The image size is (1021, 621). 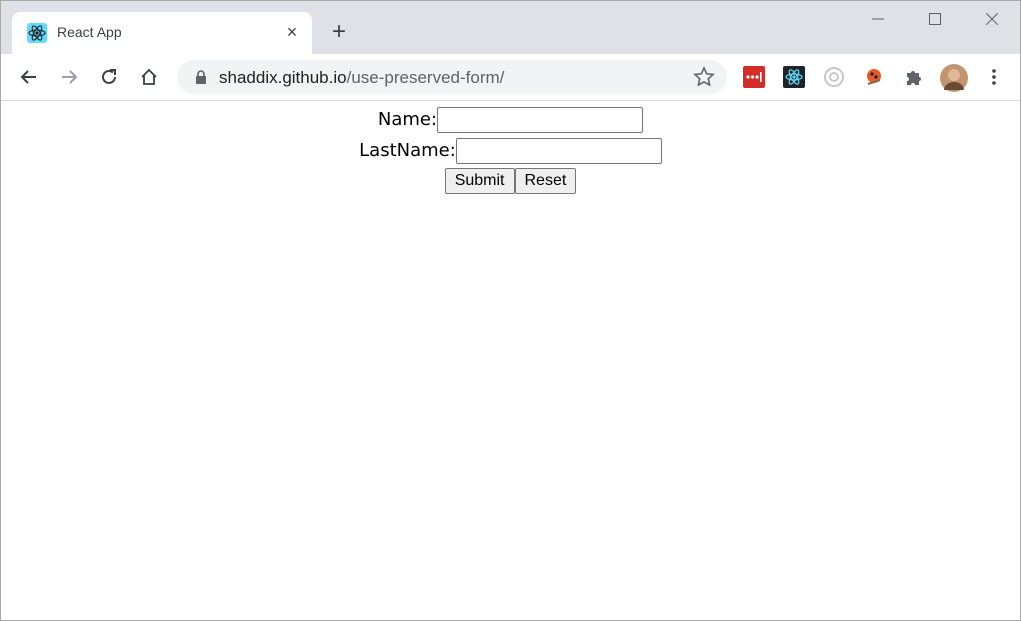 I want to click on window-controls, so click(x=934, y=19).